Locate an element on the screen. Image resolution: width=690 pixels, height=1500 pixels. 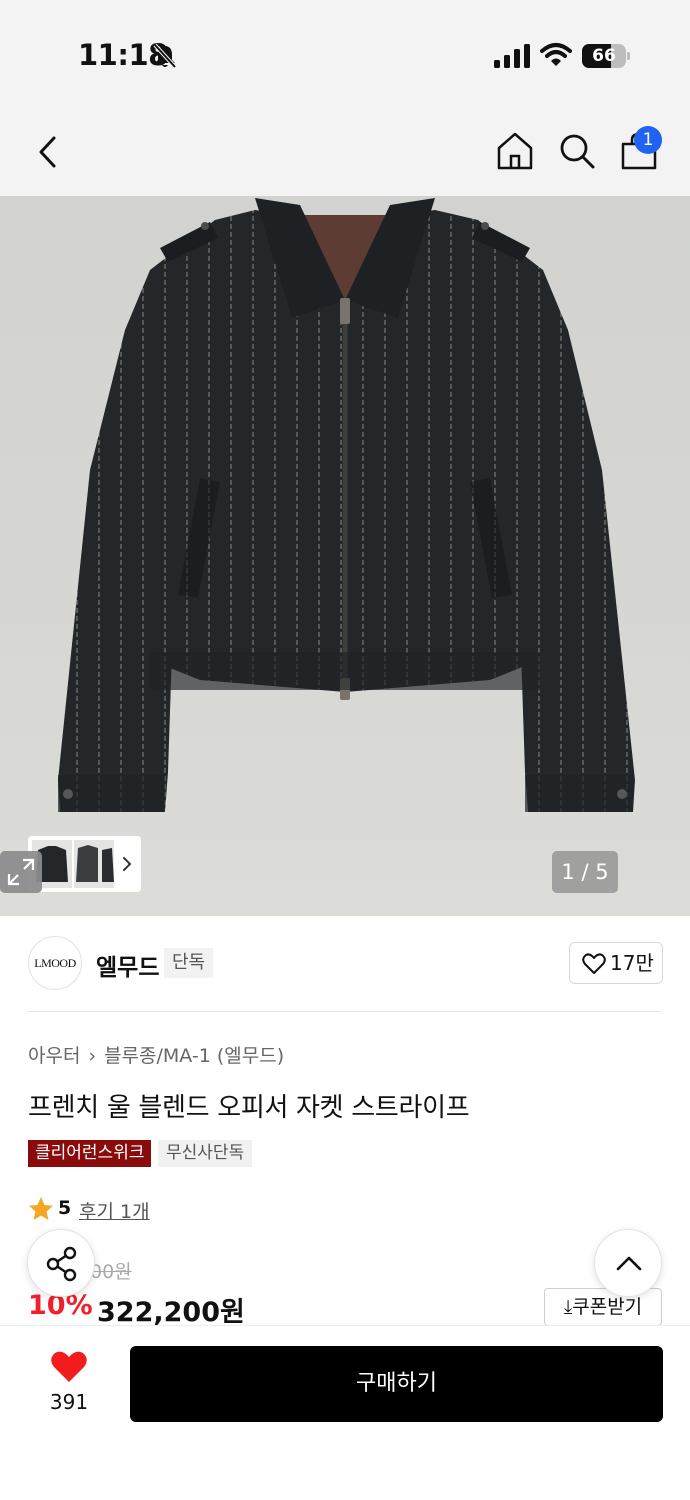
exclusive-badge: 무신사단독 is located at coordinates (205, 1153).